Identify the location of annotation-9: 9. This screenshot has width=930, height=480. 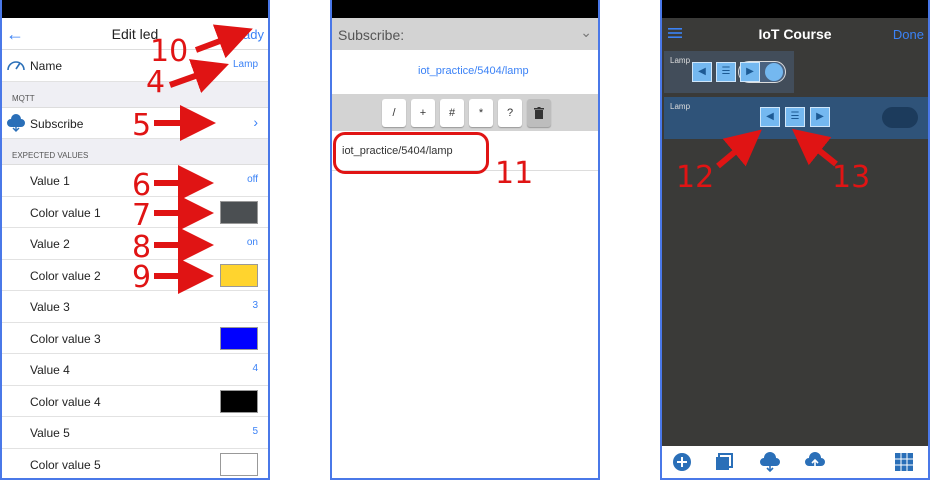
(142, 277).